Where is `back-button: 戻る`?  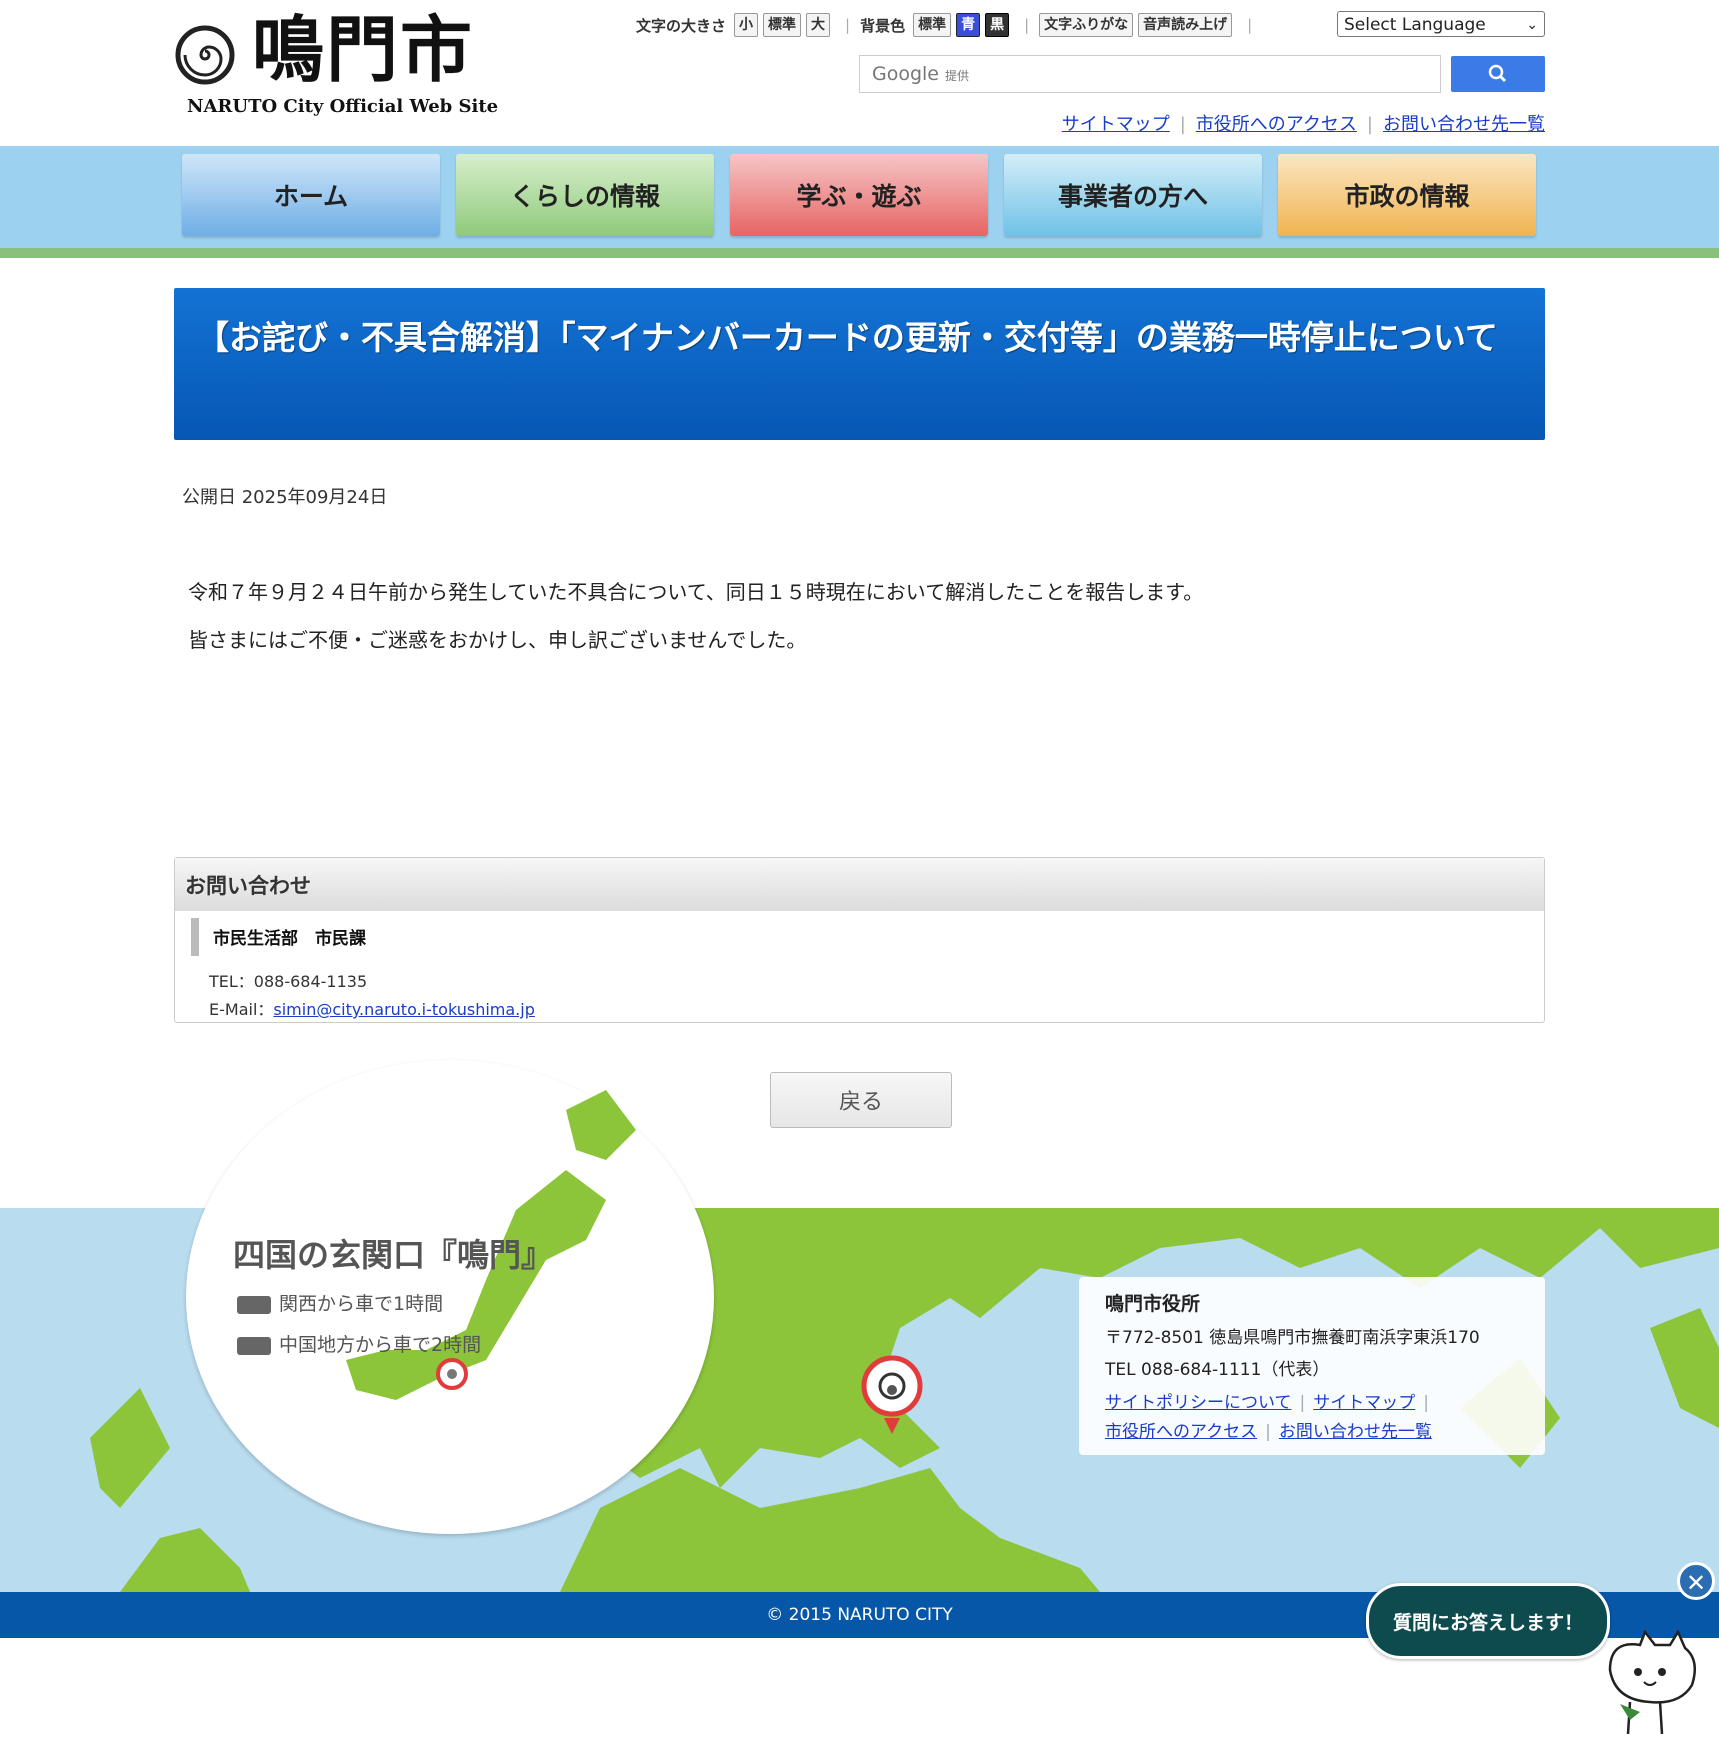
back-button: 戻る is located at coordinates (861, 1100).